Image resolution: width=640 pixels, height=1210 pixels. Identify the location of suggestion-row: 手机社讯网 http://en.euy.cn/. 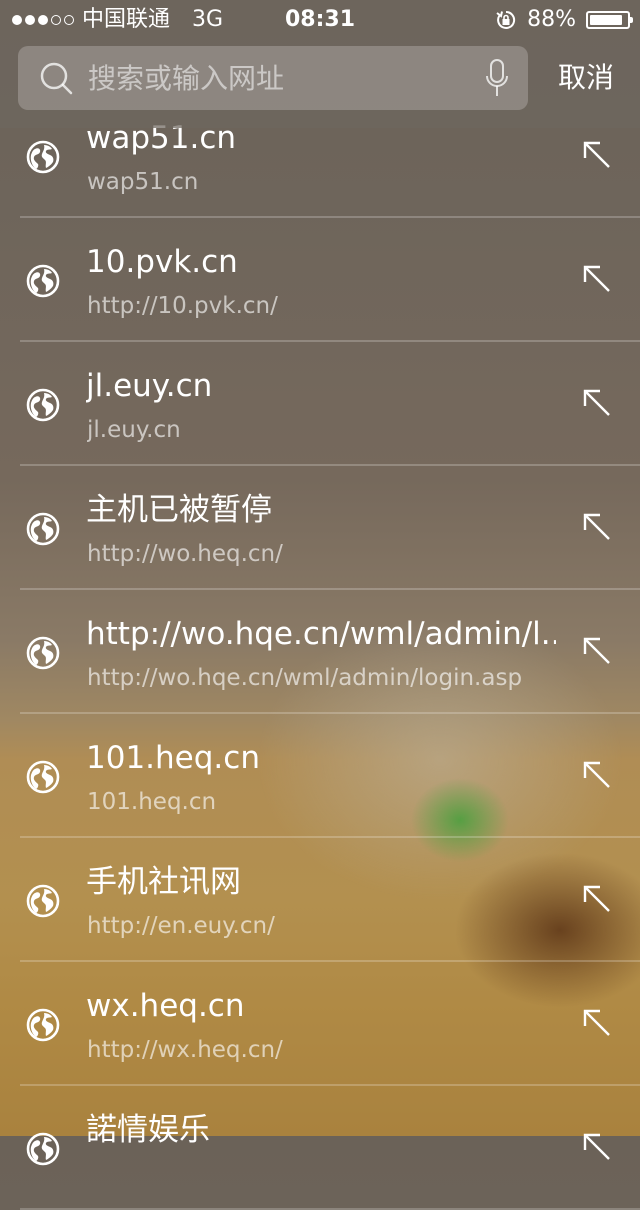
(320, 900).